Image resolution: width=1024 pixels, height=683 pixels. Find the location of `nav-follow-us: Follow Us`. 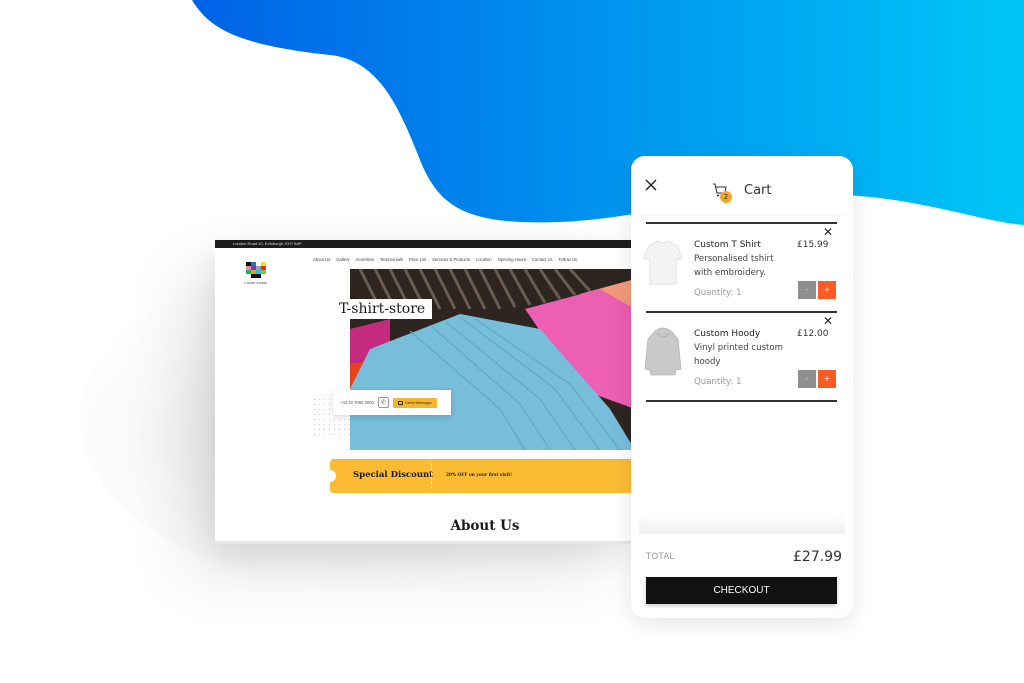

nav-follow-us: Follow Us is located at coordinates (568, 259).